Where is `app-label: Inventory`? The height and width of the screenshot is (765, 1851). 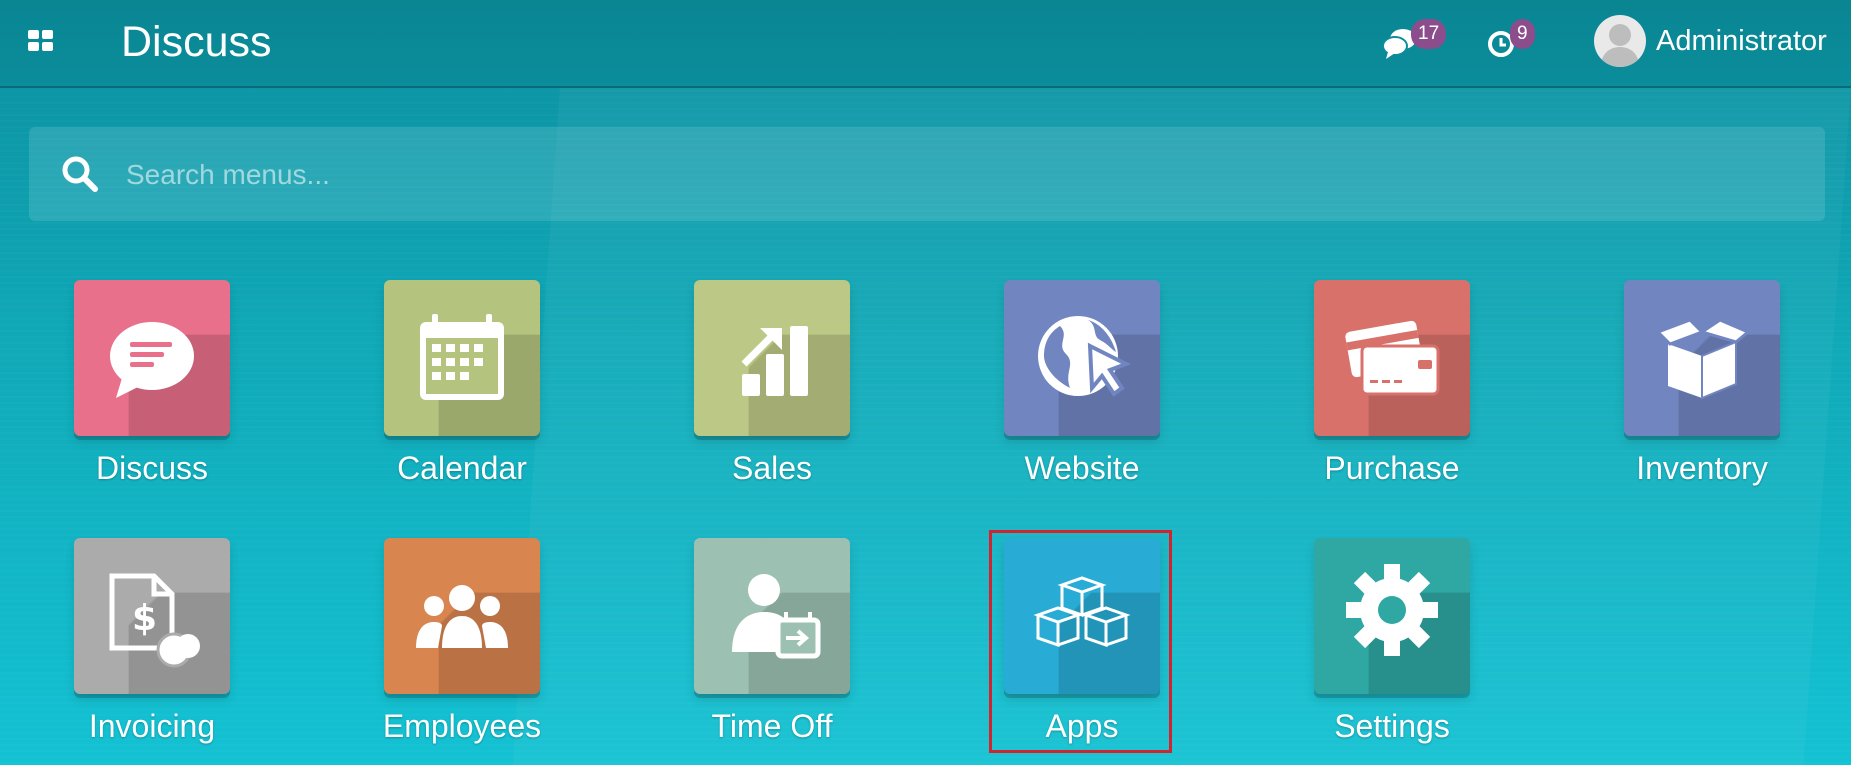 app-label: Inventory is located at coordinates (1702, 468).